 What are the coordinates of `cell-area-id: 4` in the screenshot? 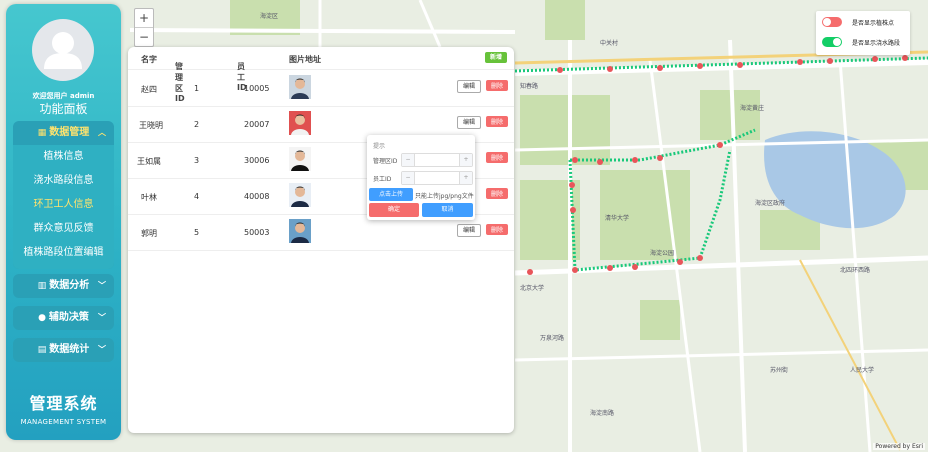 It's located at (197, 196).